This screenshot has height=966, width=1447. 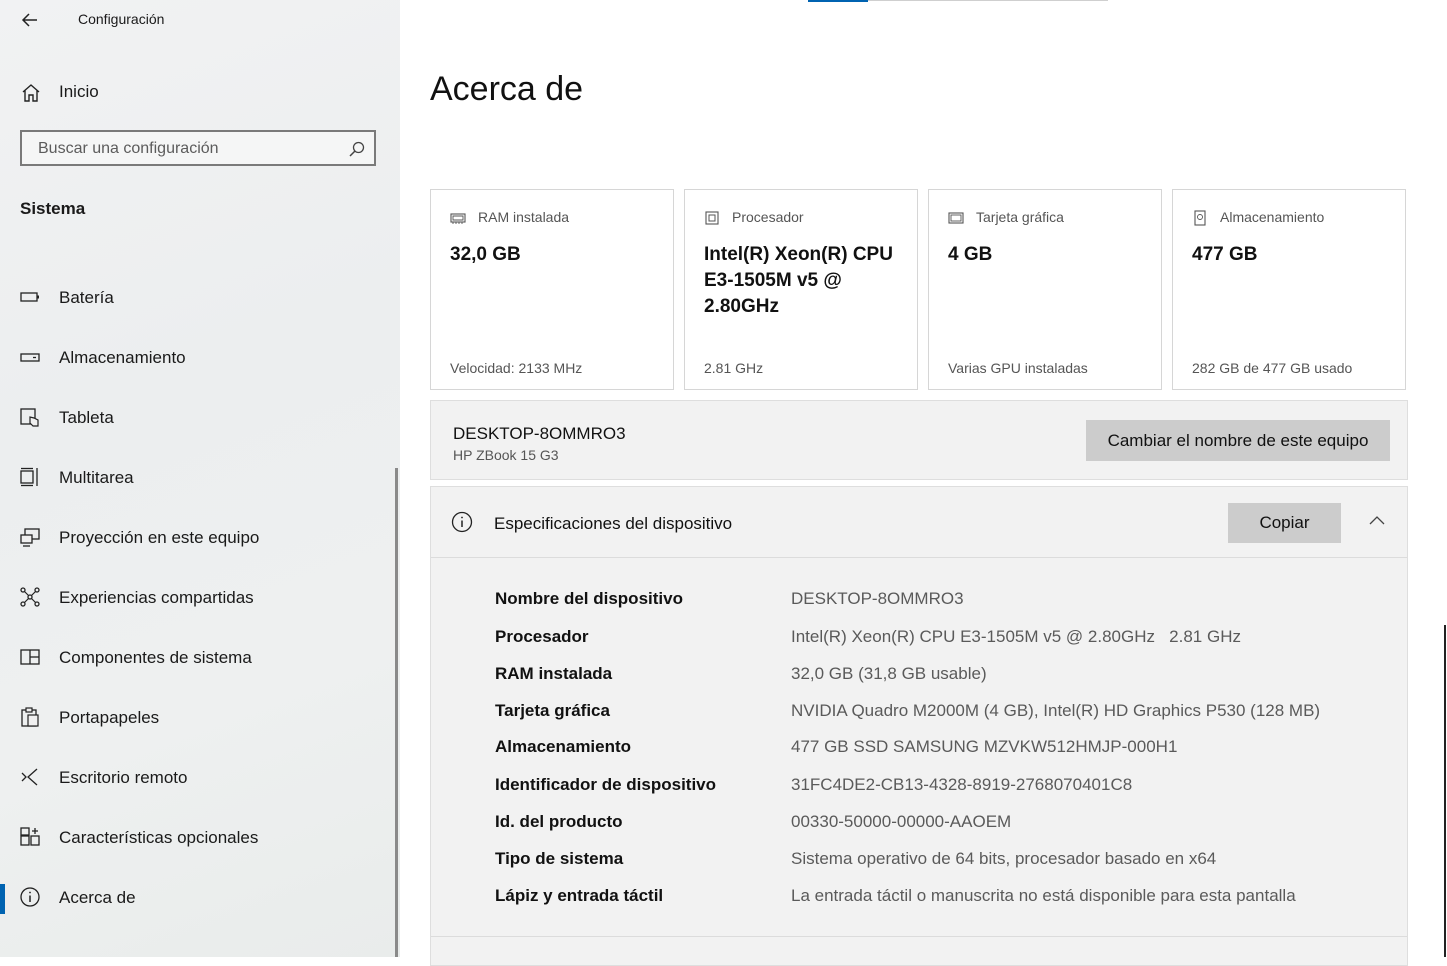 I want to click on tablet-icon, so click(x=30, y=417).